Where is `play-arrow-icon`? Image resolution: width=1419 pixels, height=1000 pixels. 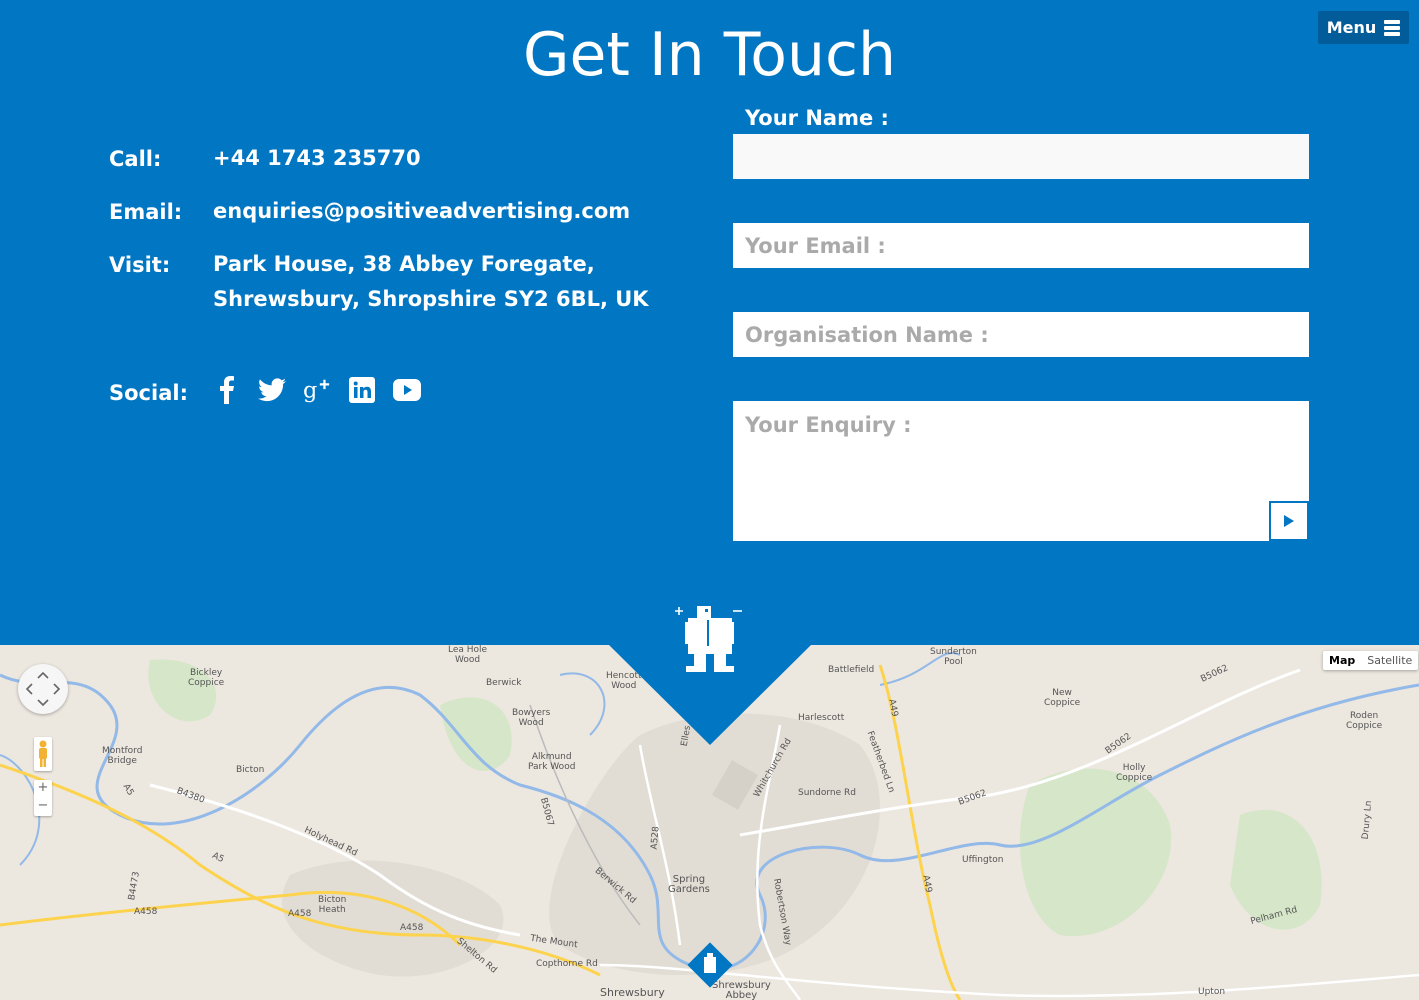 play-arrow-icon is located at coordinates (1289, 521).